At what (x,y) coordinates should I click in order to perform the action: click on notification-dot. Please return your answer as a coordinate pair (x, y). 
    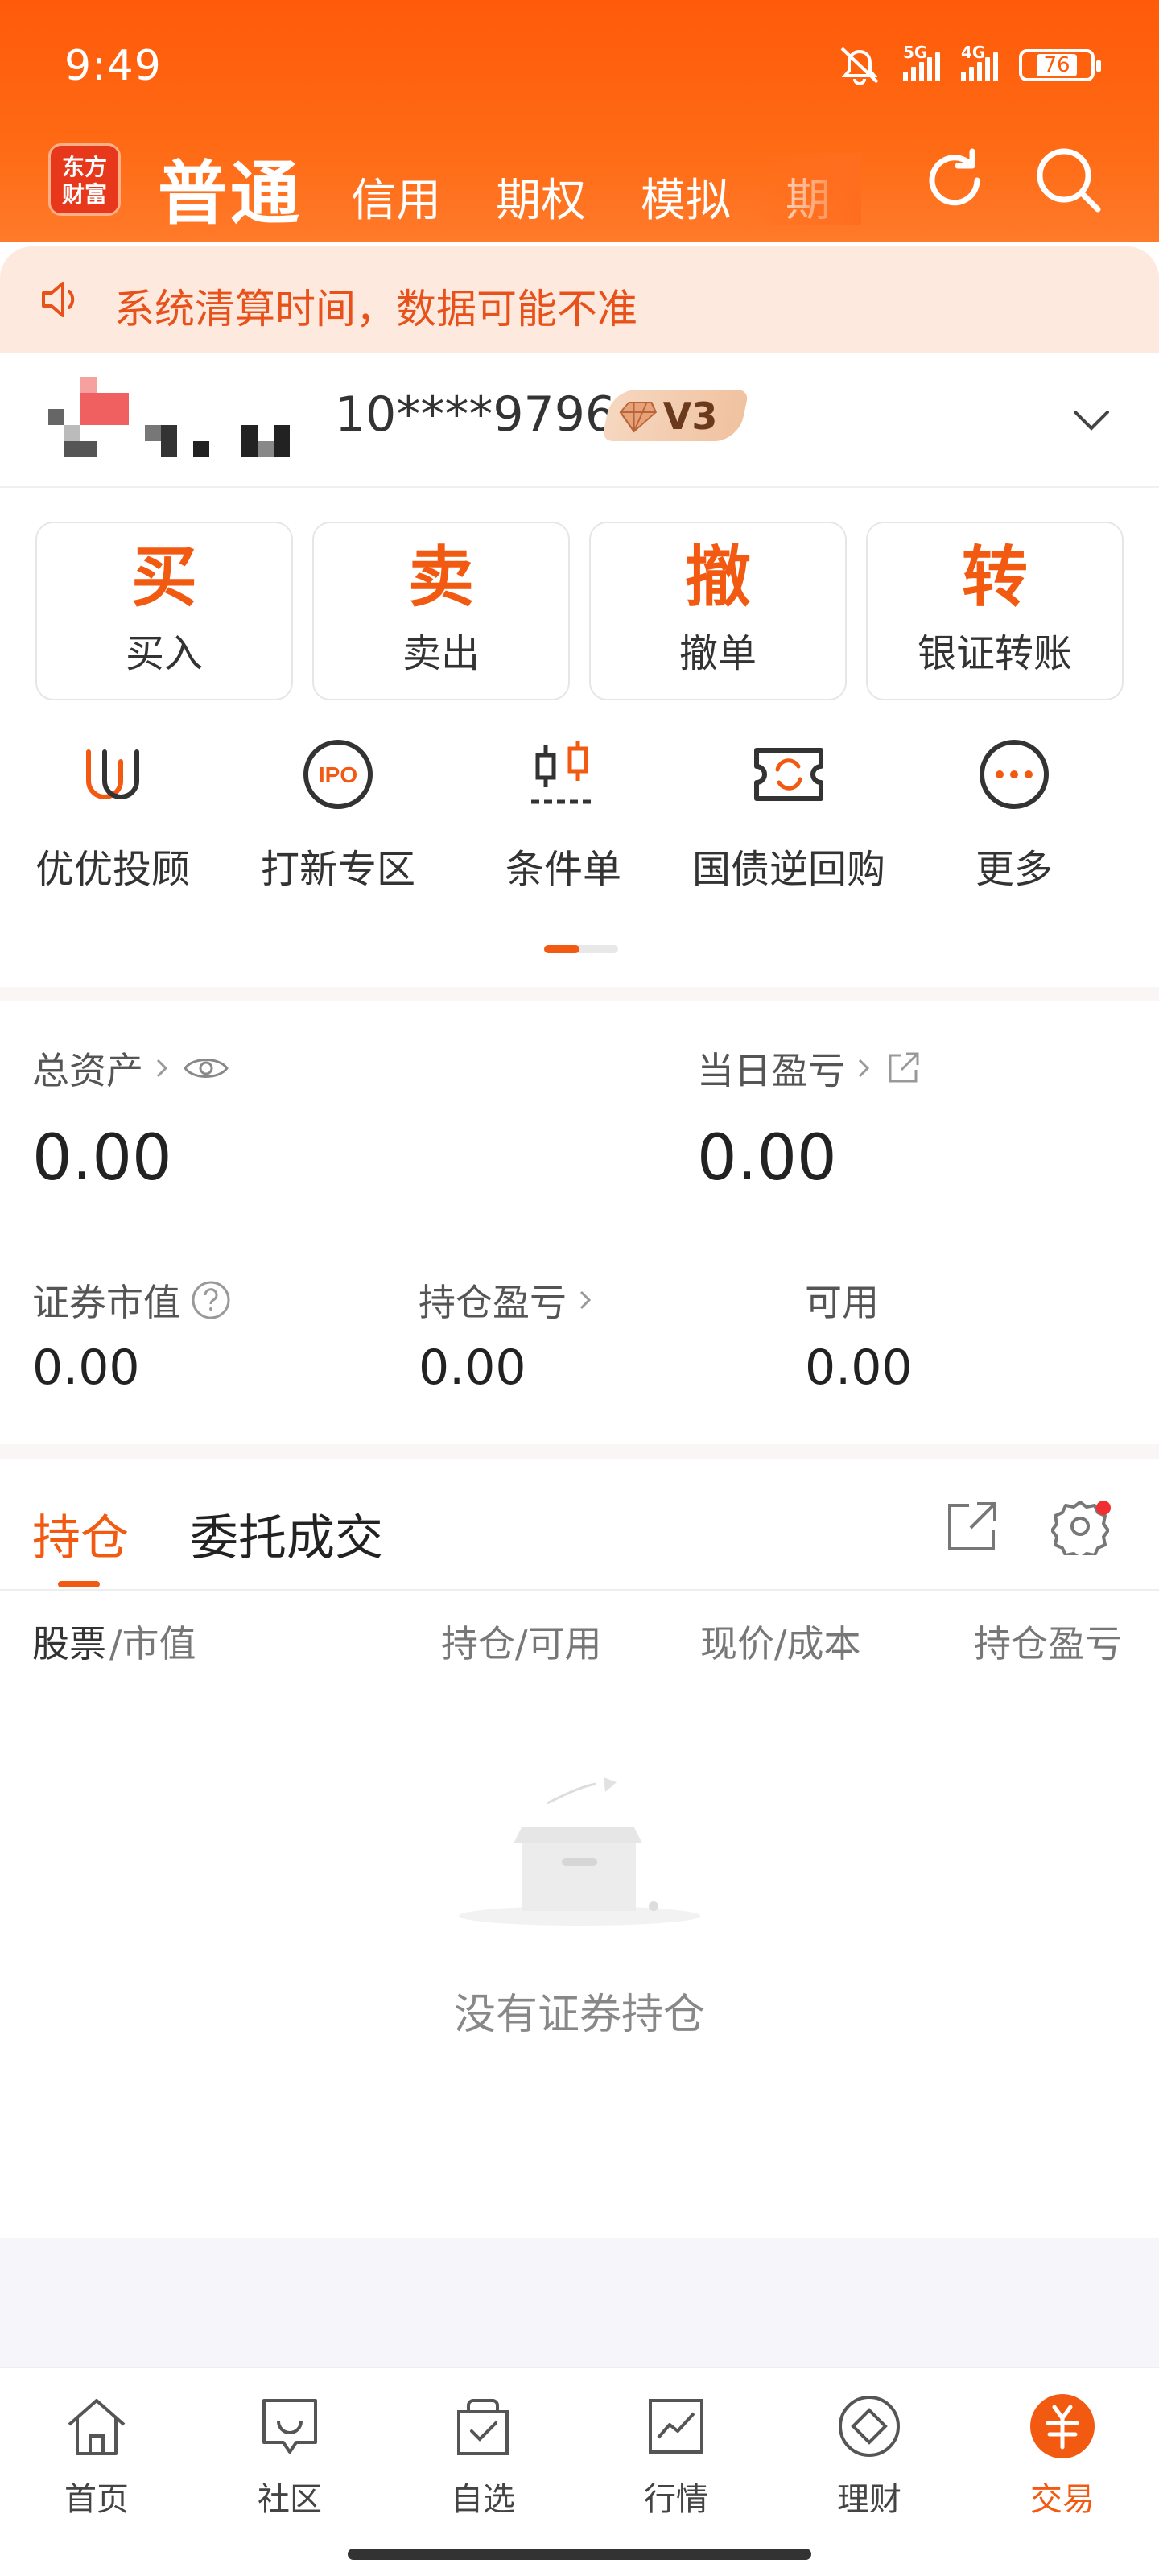
    Looking at the image, I should click on (1103, 1508).